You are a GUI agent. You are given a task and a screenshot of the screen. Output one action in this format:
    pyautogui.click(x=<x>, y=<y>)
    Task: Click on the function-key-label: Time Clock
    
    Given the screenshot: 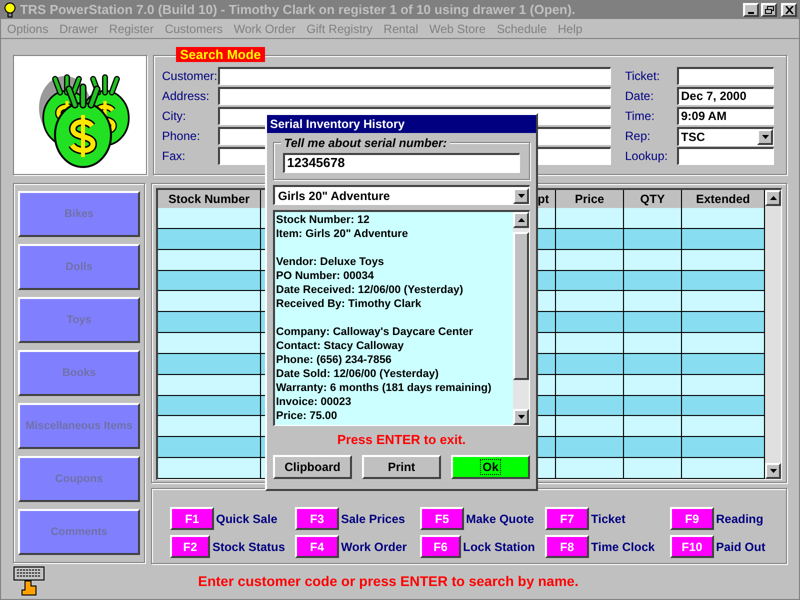 What is the action you would take?
    pyautogui.click(x=623, y=547)
    